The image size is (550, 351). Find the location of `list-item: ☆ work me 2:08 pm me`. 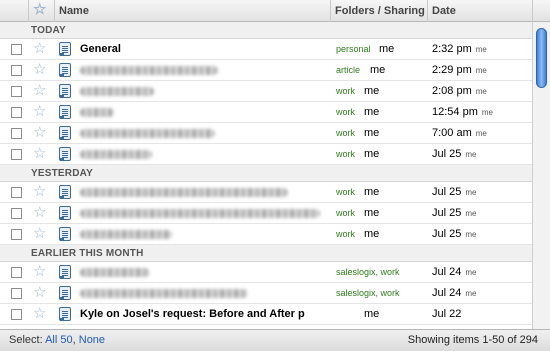

list-item: ☆ work me 2:08 pm me is located at coordinates (266, 91).